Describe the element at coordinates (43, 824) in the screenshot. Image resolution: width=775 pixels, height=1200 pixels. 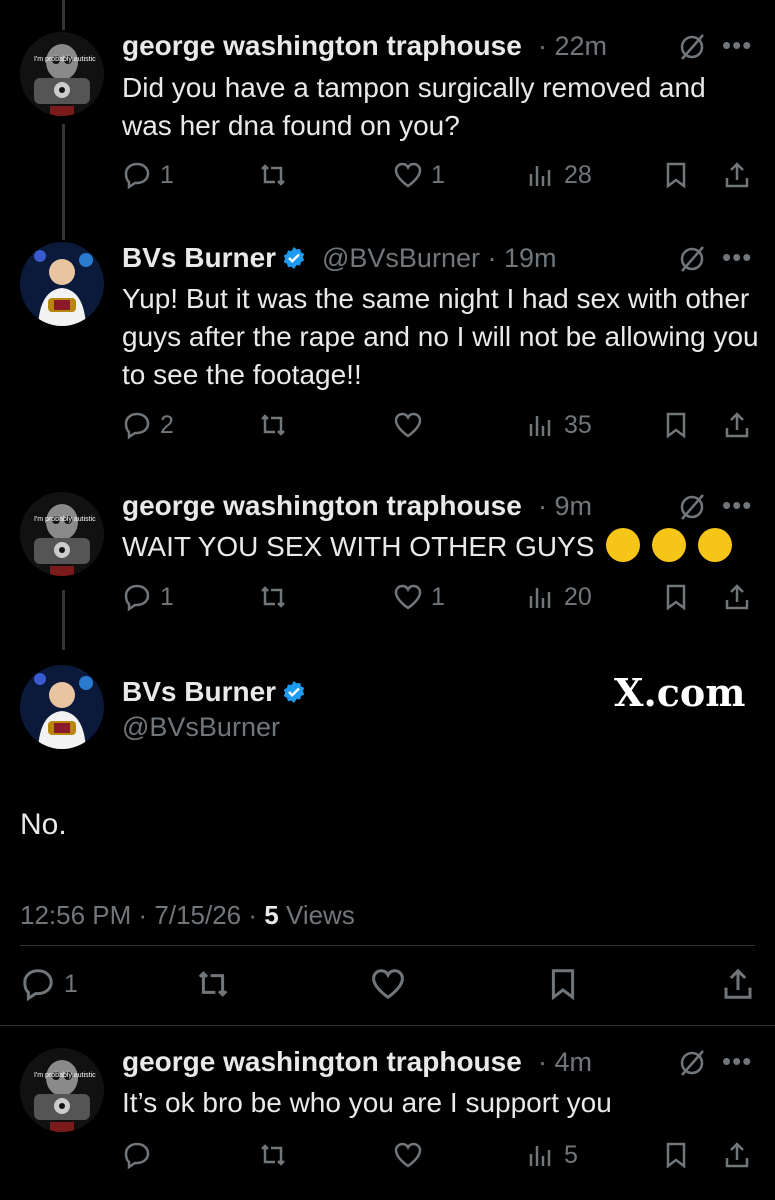
I see `post-text: No.` at that location.